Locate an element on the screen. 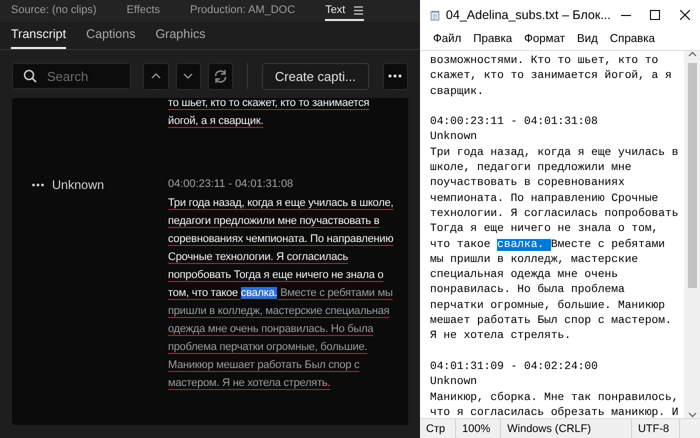 This screenshot has height=438, width=700. sub-tab: Graphics is located at coordinates (180, 38).